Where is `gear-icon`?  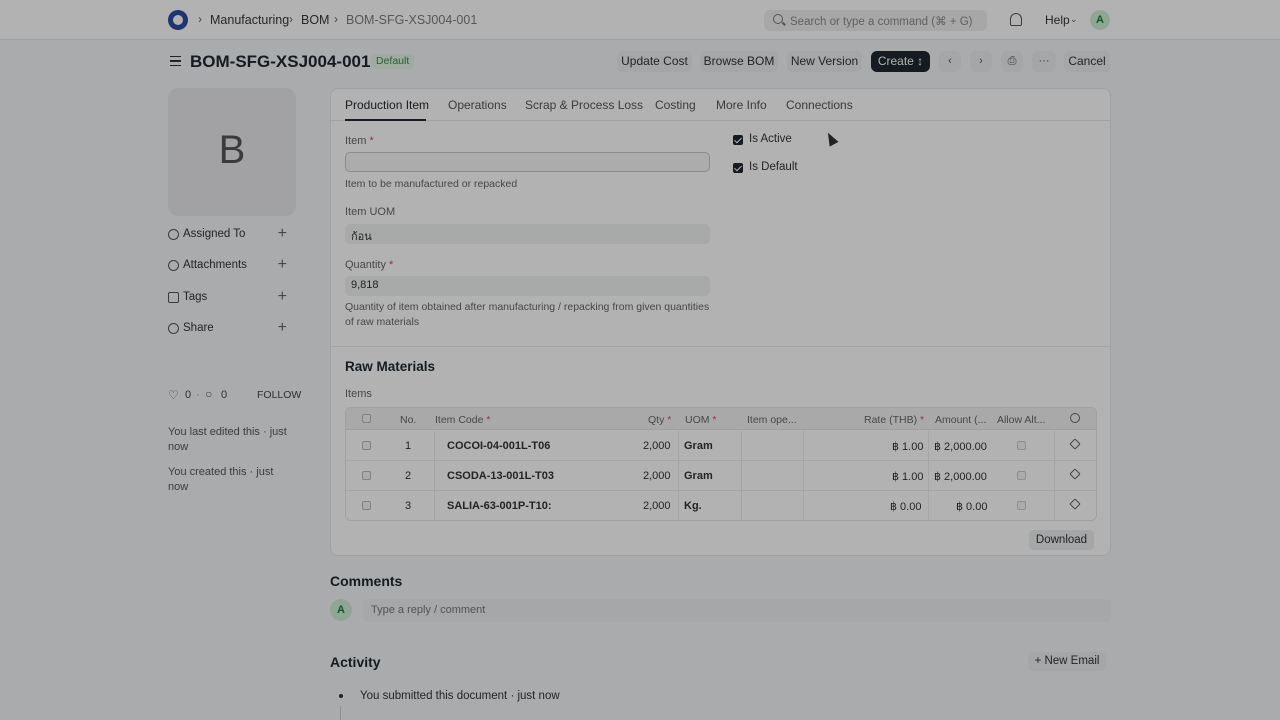 gear-icon is located at coordinates (1075, 418).